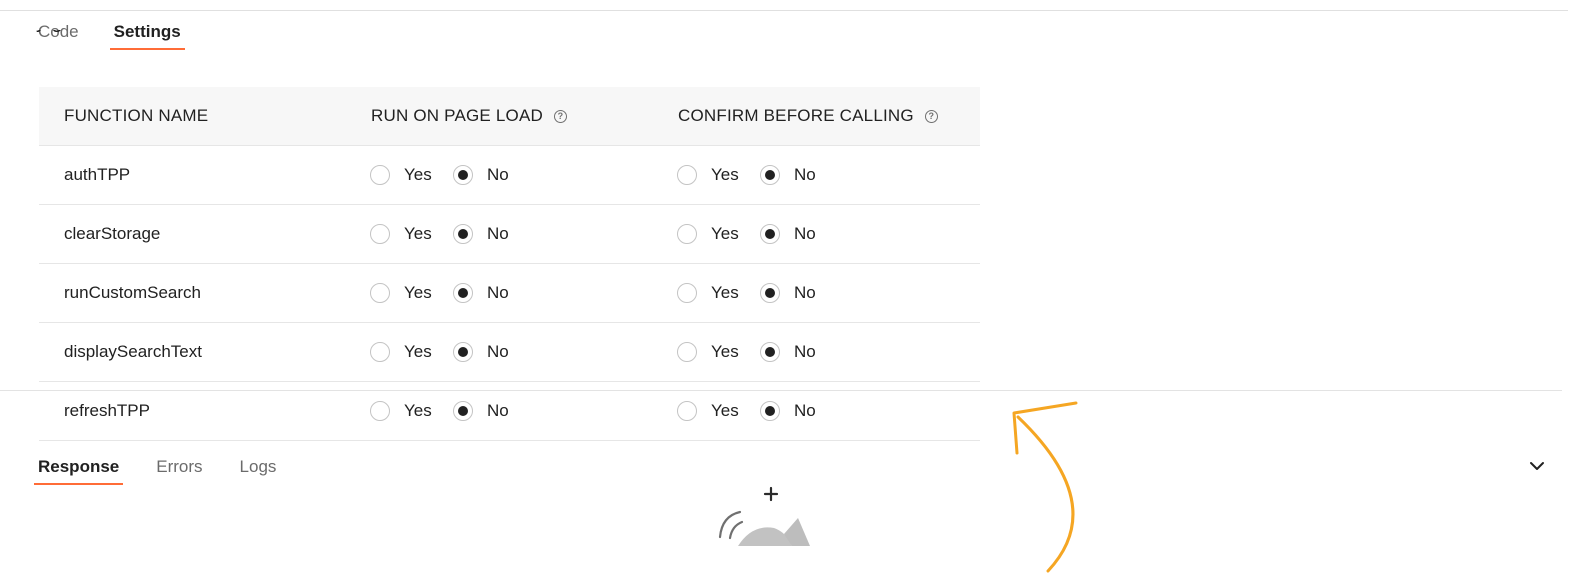 This screenshot has width=1596, height=587. Describe the element at coordinates (1045, 487) in the screenshot. I see `curved-arrow-annotation` at that location.